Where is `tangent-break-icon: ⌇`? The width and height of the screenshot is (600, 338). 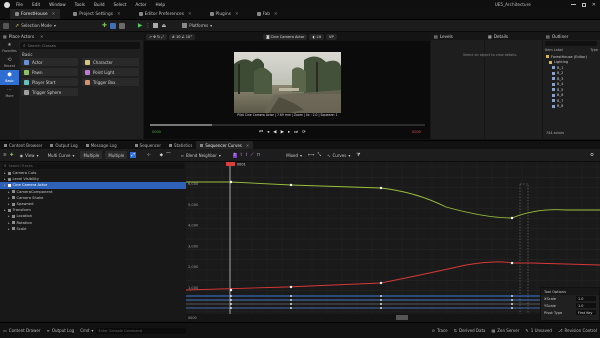 tangent-break-icon: ⌇ is located at coordinates (246, 155).